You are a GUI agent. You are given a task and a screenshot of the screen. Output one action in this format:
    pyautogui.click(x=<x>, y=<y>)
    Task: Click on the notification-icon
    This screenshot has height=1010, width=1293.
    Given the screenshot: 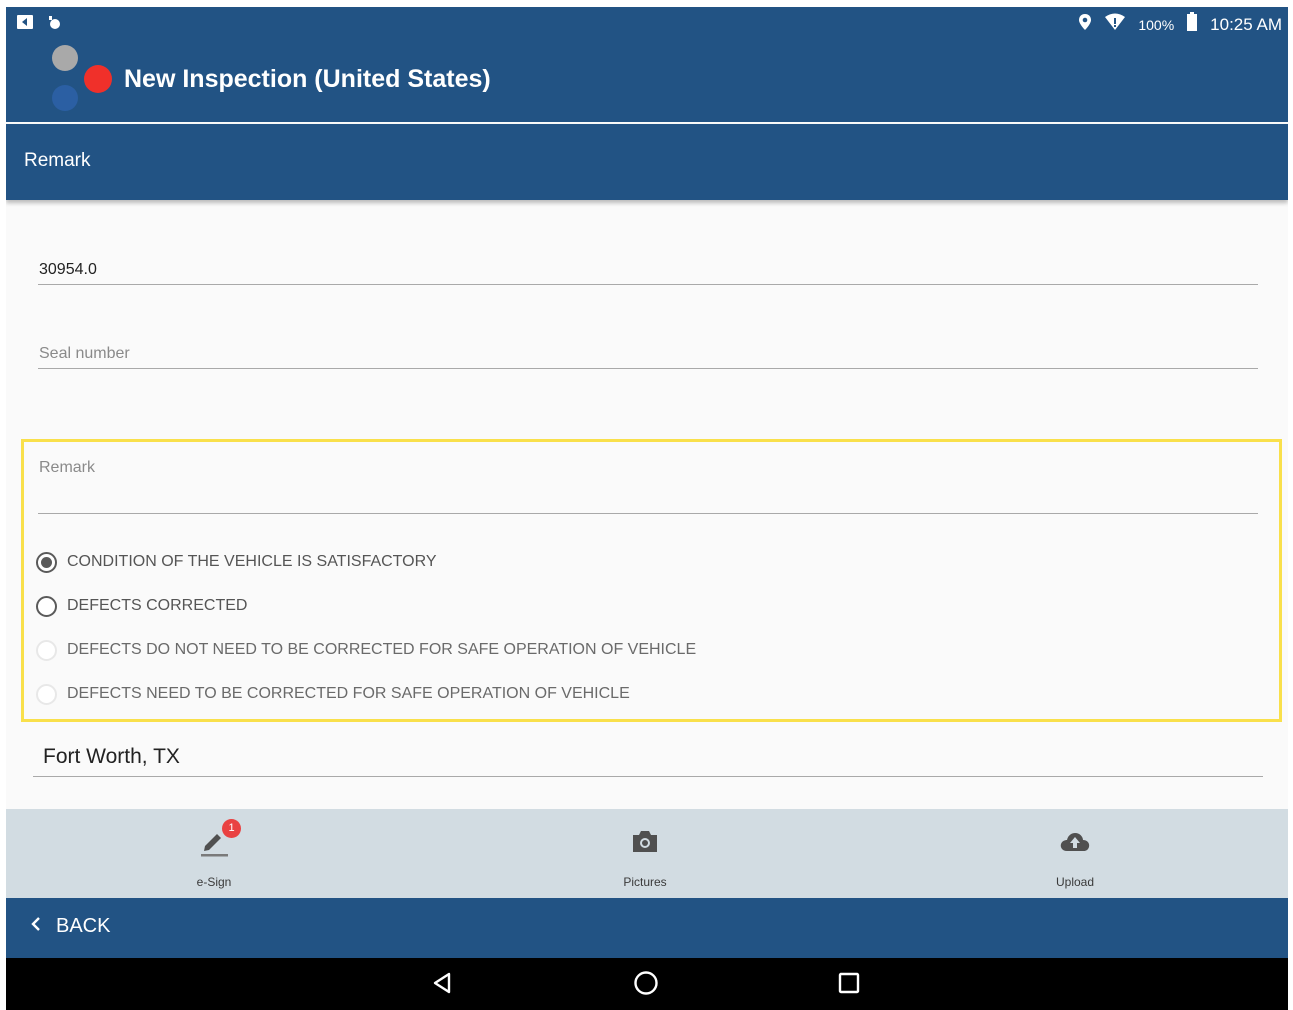 What is the action you would take?
    pyautogui.click(x=54, y=24)
    